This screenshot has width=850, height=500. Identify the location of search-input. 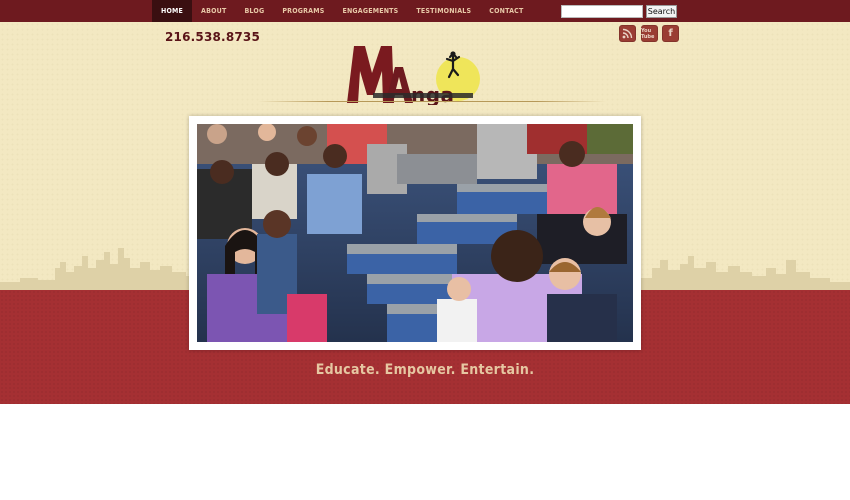
(602, 11).